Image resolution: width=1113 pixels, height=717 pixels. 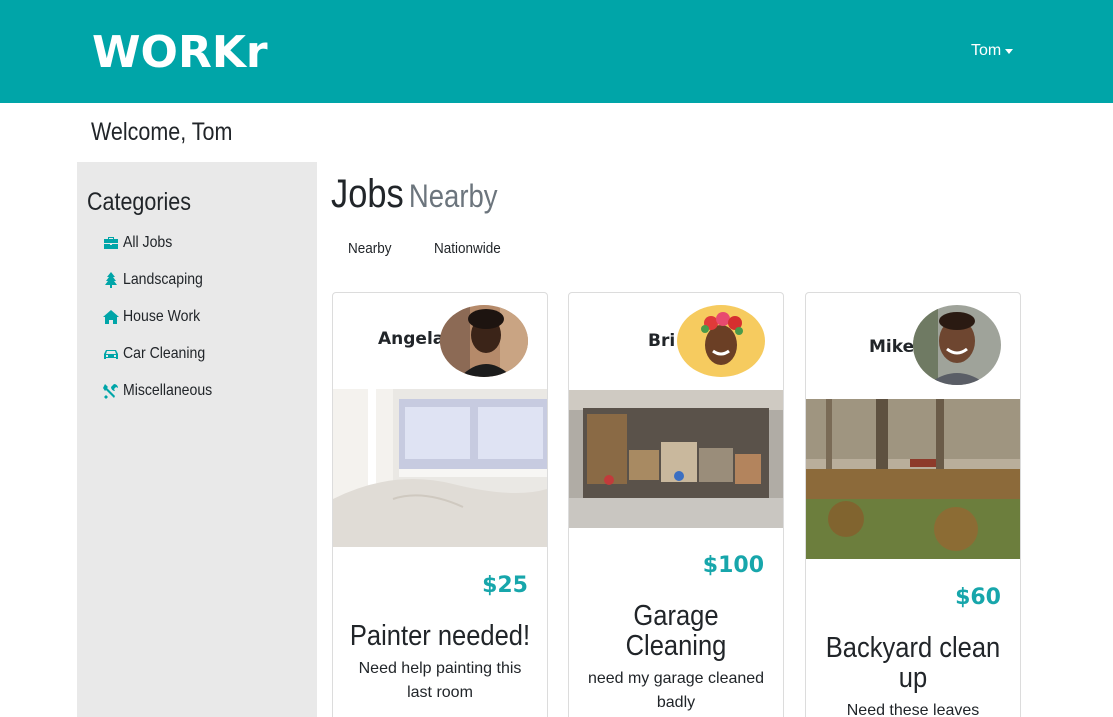 I want to click on sidebar-item-miscellaneous: Miscellaneous, so click(x=163, y=391).